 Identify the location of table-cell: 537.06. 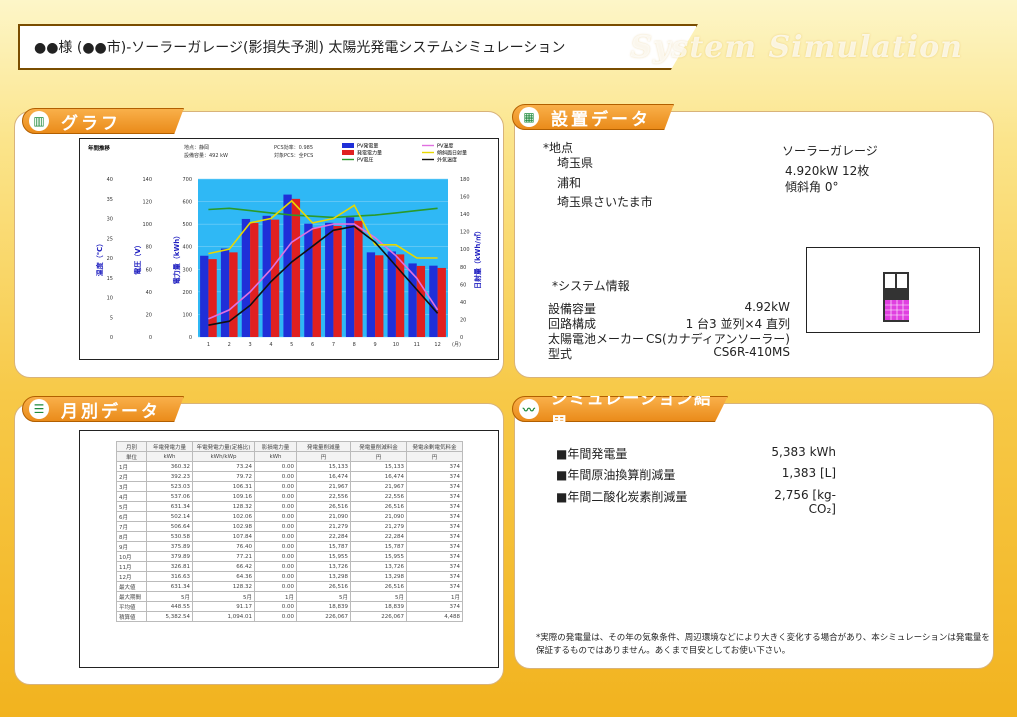
(169, 496).